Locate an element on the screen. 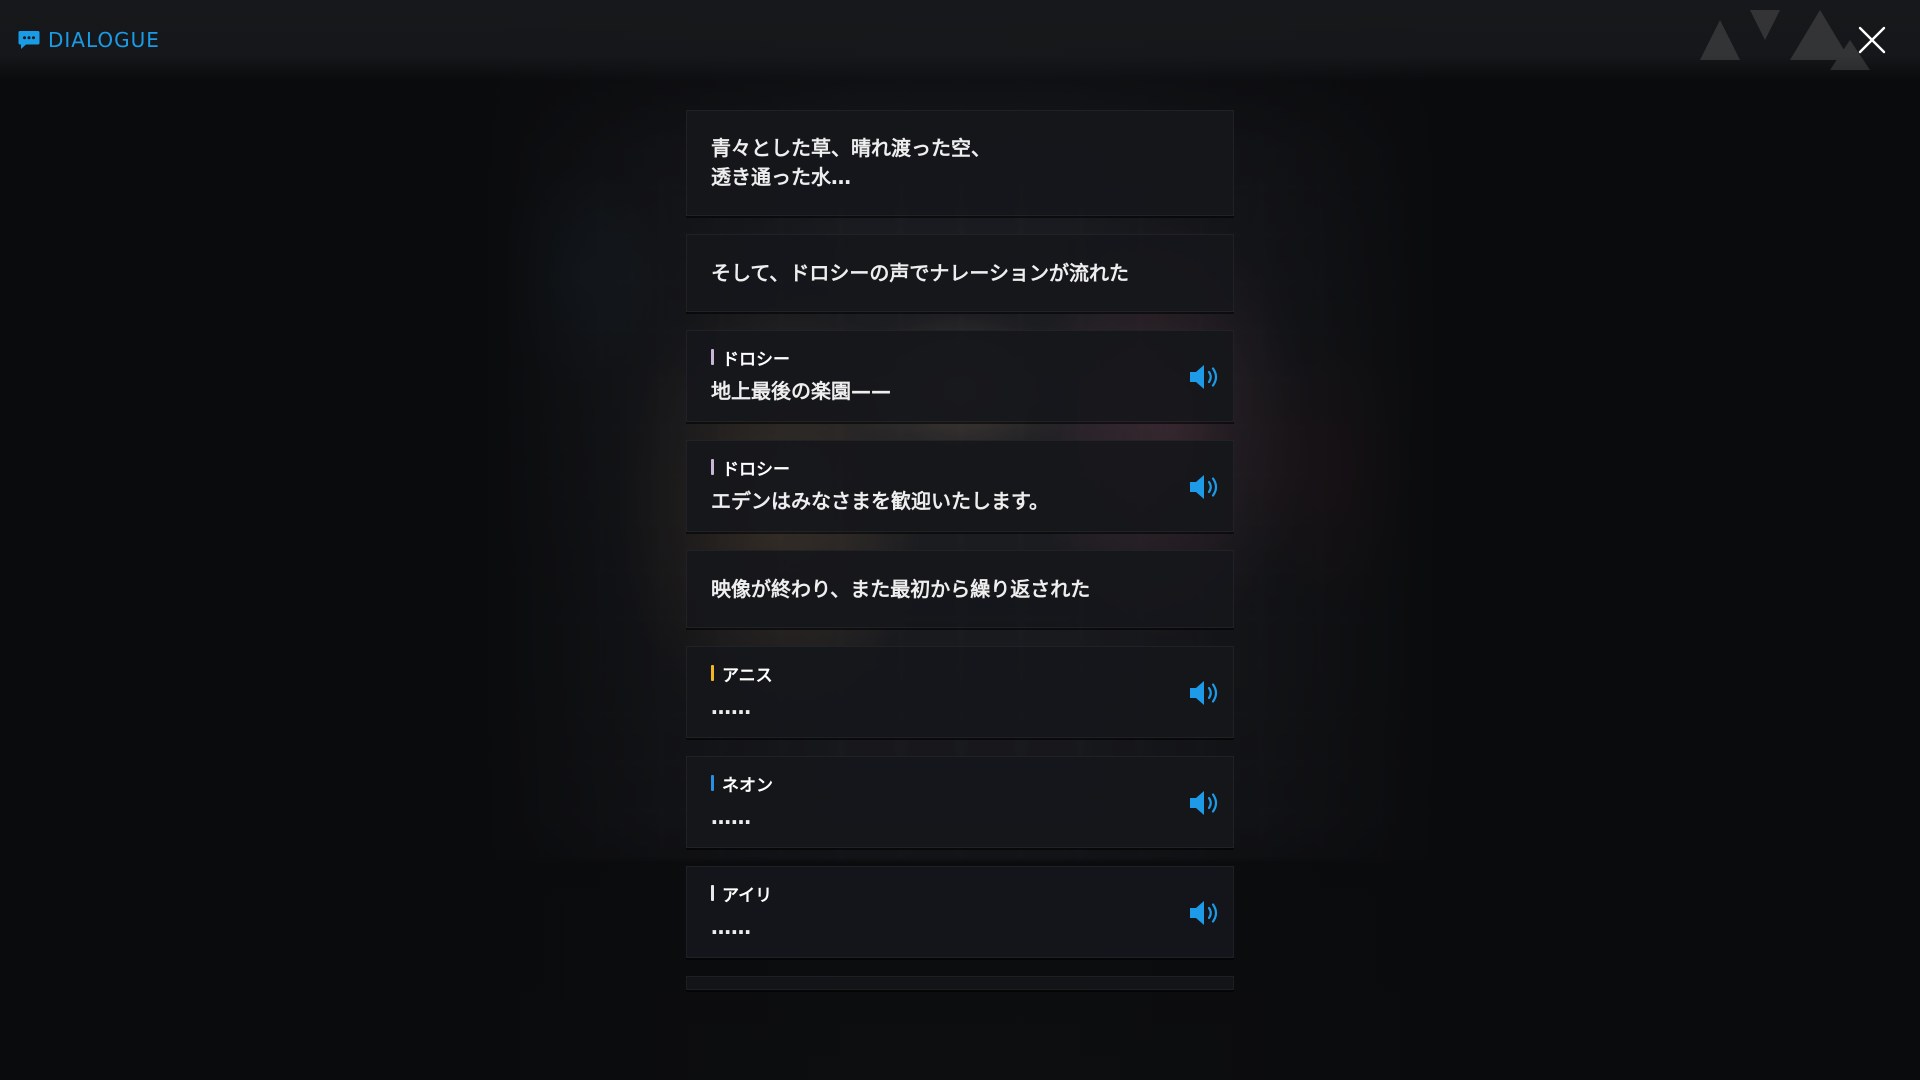 This screenshot has width=1920, height=1080. dialogue-entry: ドロシー 地上最後の楽園—— is located at coordinates (960, 376).